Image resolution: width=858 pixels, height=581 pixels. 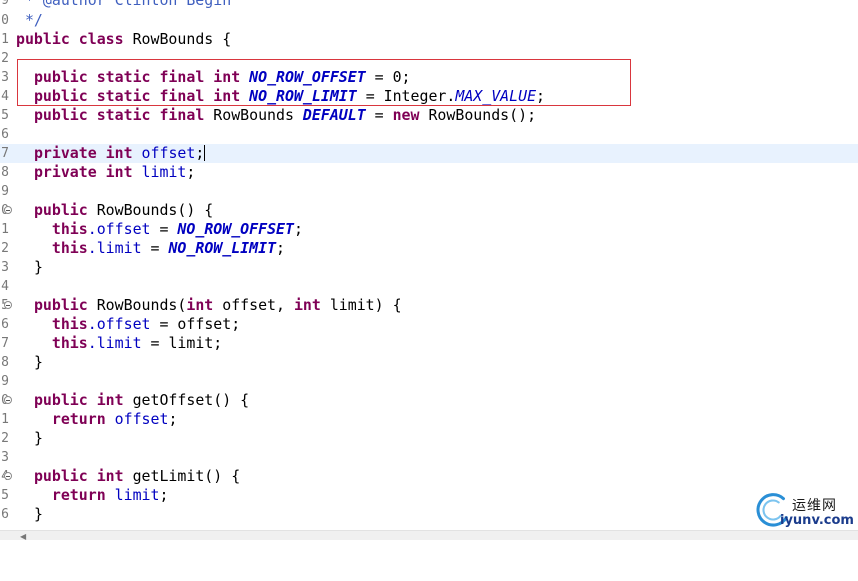 I want to click on method-declaration: public int getOffset() {, so click(x=141, y=400).